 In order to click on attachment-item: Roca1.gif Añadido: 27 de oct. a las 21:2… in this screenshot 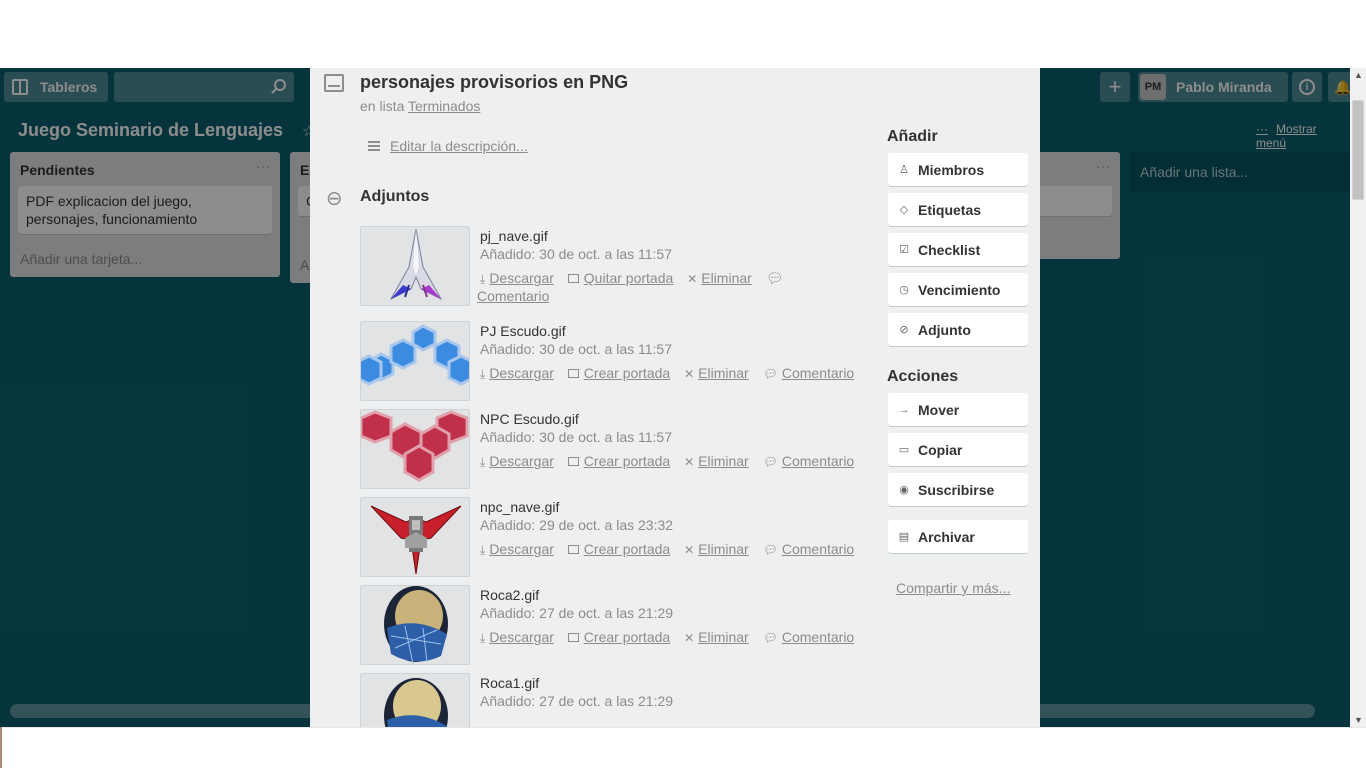, I will do `click(615, 700)`.